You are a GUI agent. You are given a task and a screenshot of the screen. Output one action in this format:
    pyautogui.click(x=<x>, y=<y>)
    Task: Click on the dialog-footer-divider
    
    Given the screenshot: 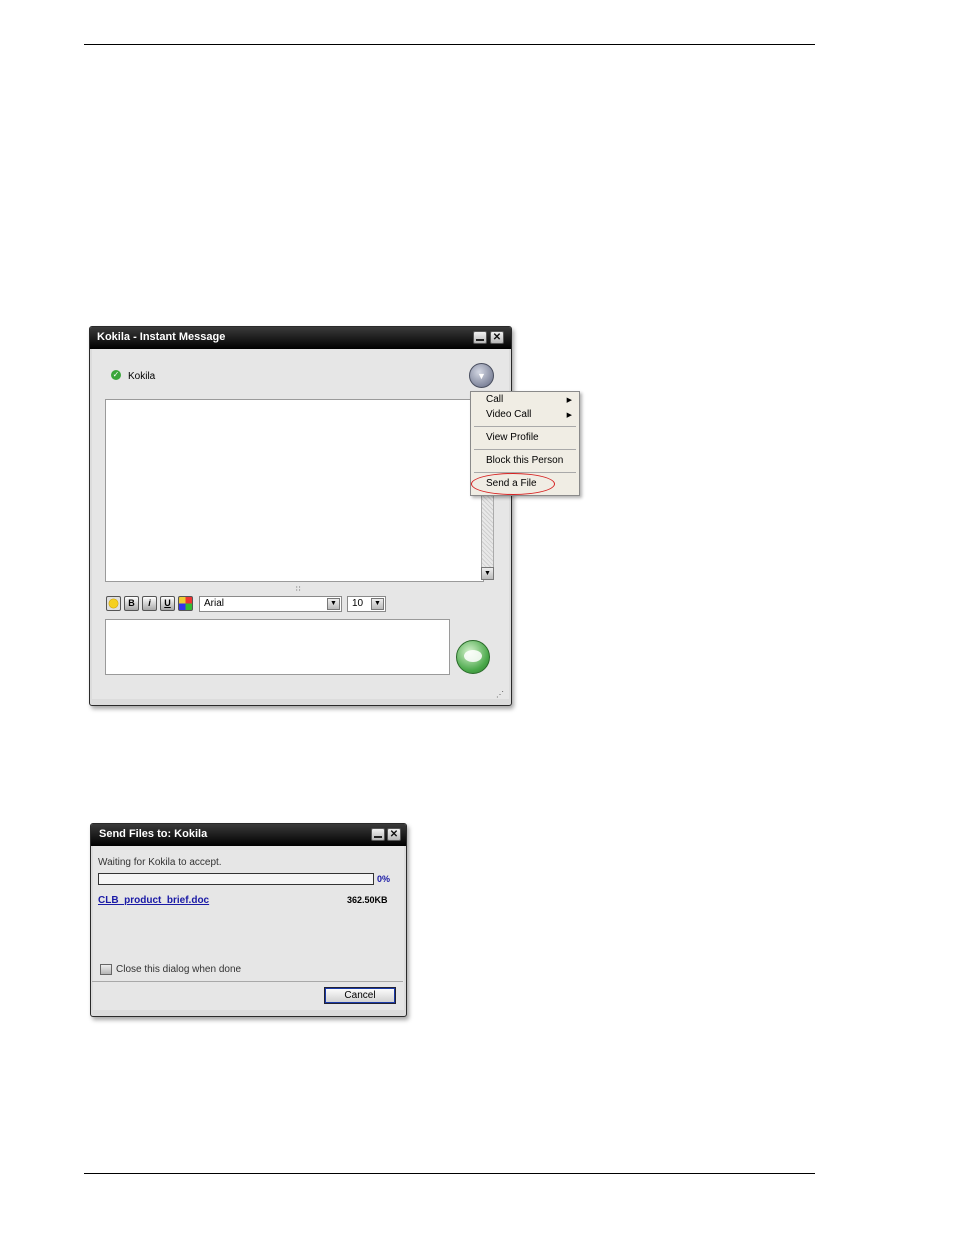 What is the action you would take?
    pyautogui.click(x=247, y=981)
    